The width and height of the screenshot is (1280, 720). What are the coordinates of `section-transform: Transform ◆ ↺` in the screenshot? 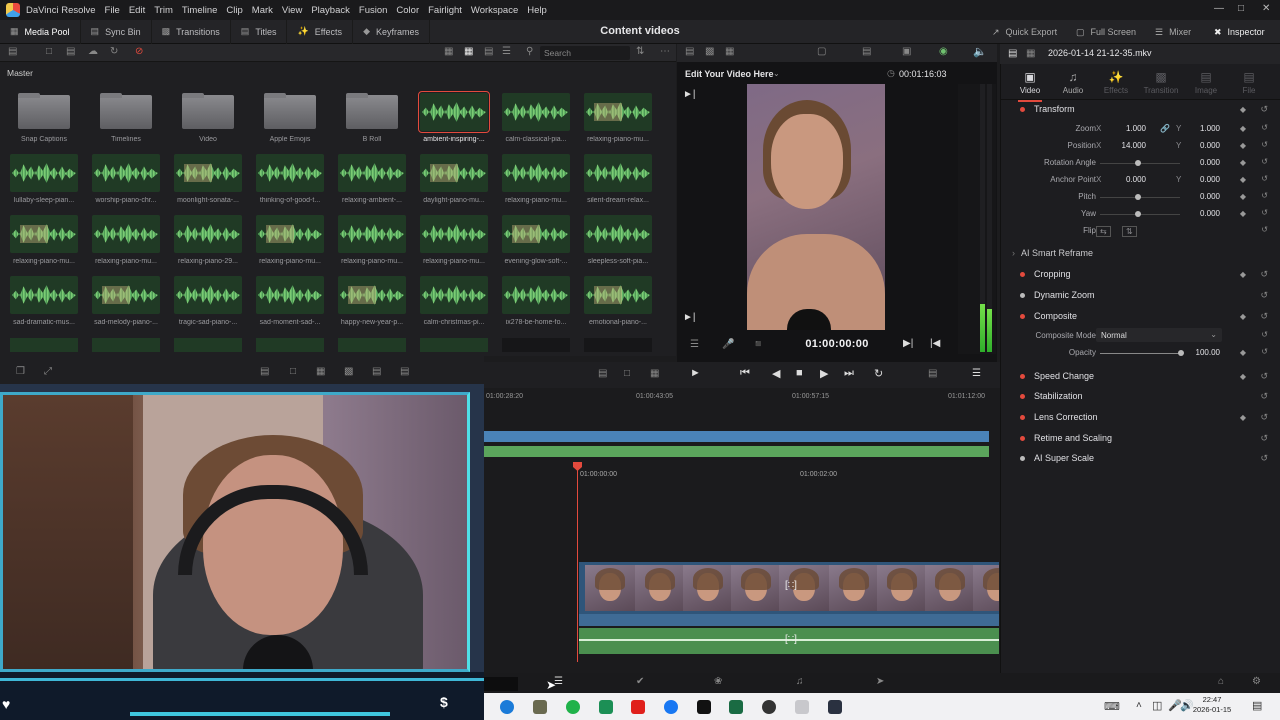 It's located at (1143, 109).